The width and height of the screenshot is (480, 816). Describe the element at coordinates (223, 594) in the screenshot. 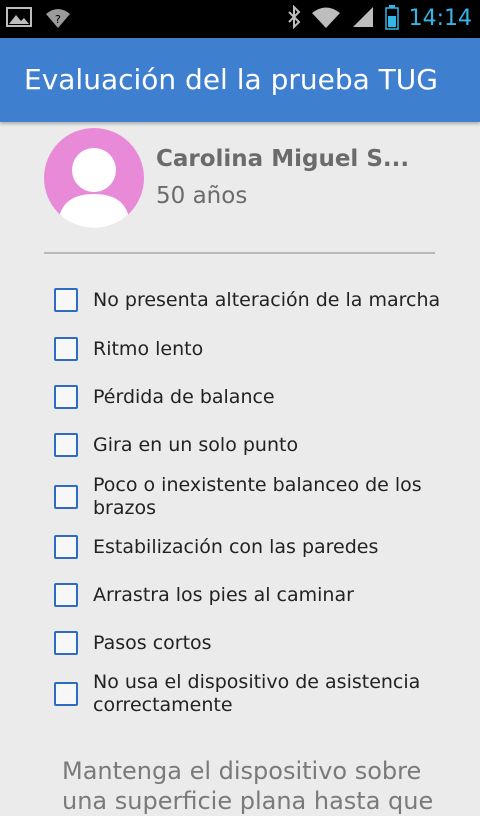

I see `checklist-label: Arrastra los pies al caminar` at that location.